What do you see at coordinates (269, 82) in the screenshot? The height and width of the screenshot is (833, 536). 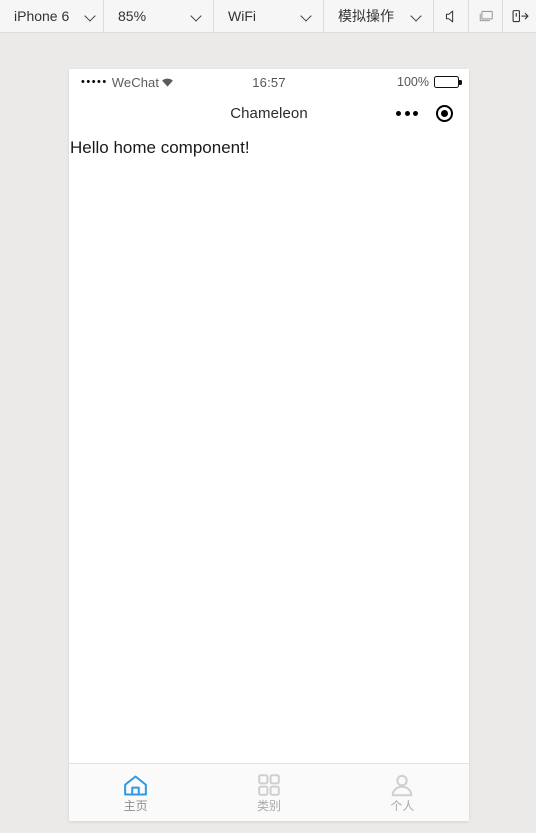 I see `phone-status-bar: ••••• WeChat 16:57 100%` at bounding box center [269, 82].